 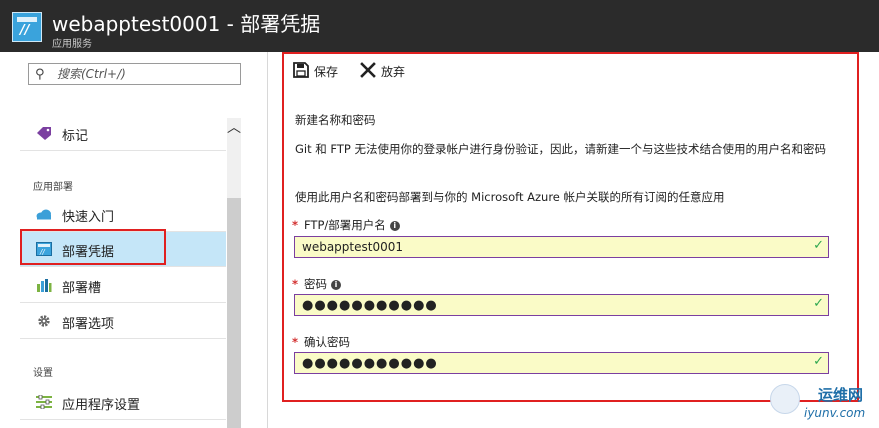 What do you see at coordinates (43, 214) in the screenshot?
I see `cloud-icon` at bounding box center [43, 214].